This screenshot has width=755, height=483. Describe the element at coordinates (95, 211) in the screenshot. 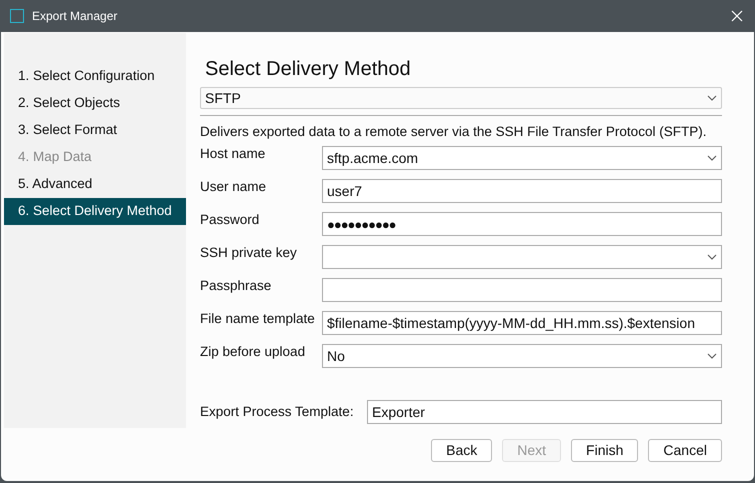

I see `step-item: 6. Select Delivery Method` at that location.